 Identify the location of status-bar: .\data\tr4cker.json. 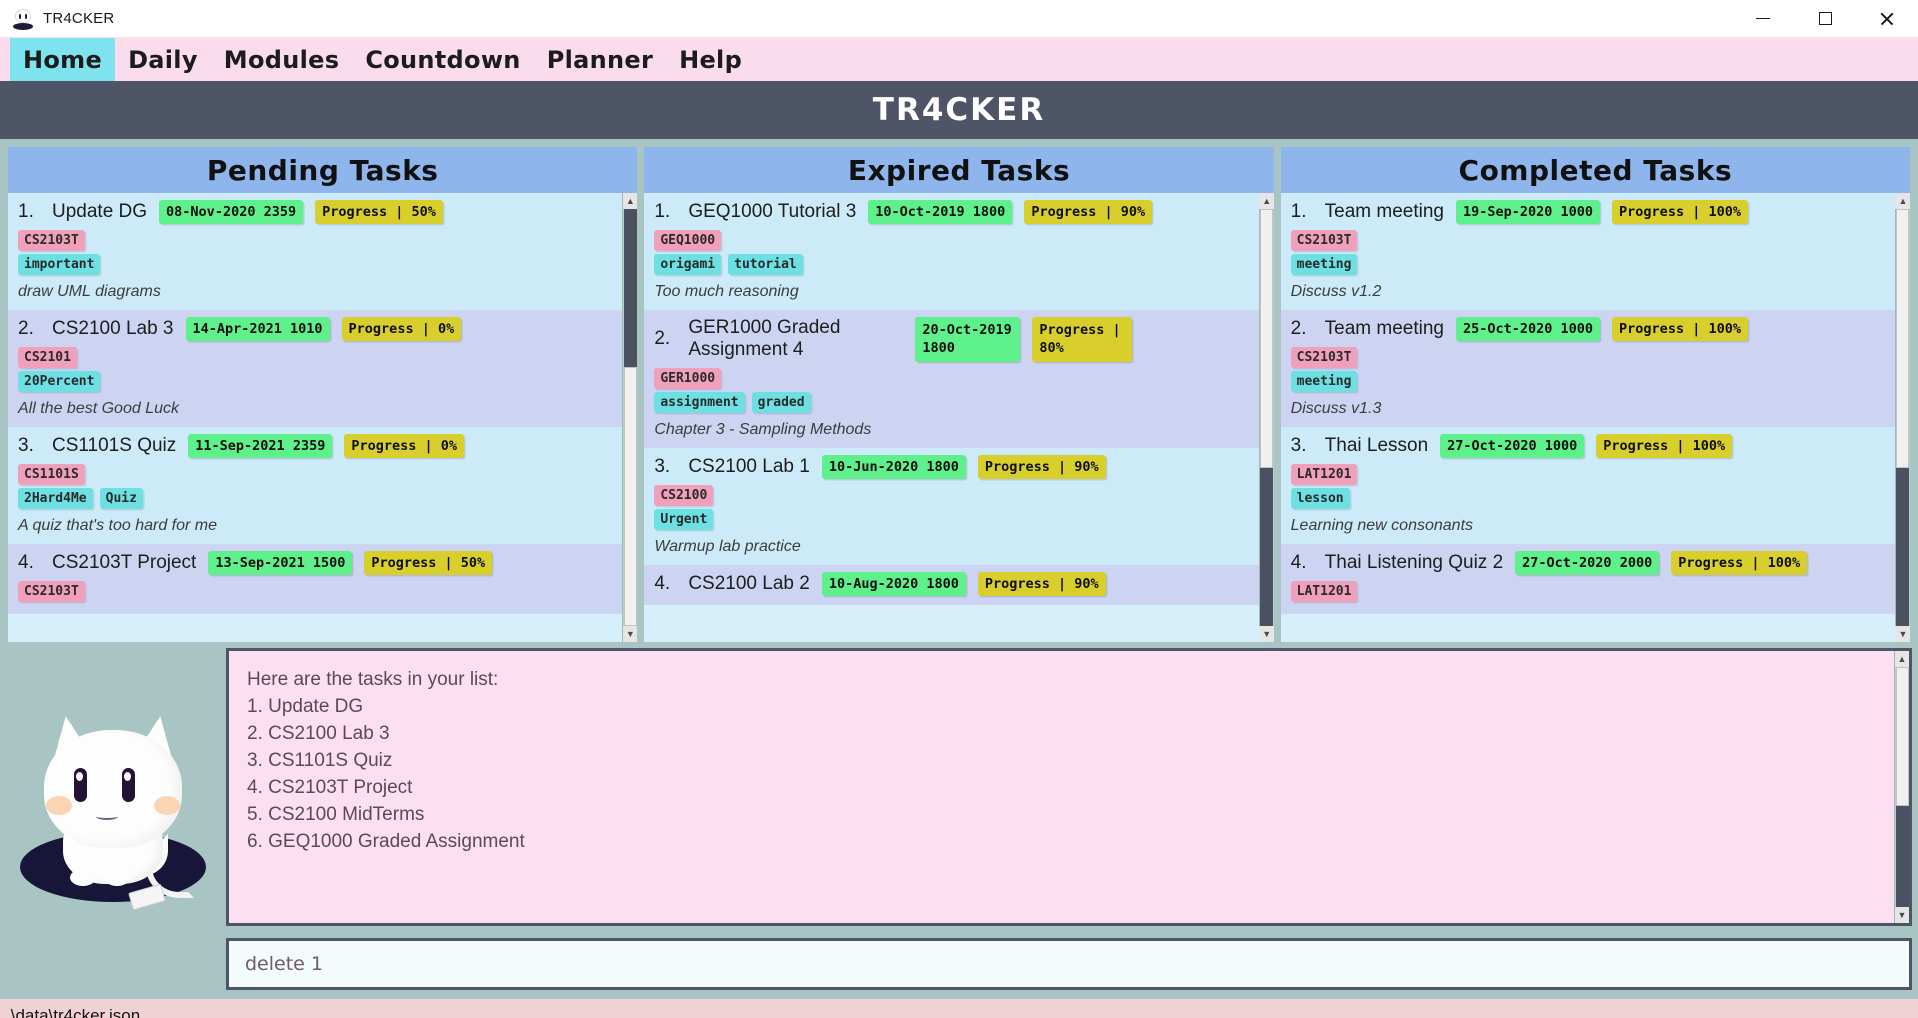
(959, 1008).